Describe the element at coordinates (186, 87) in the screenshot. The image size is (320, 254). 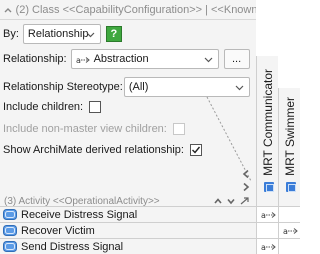
I see `stereotype-select: (All)` at that location.